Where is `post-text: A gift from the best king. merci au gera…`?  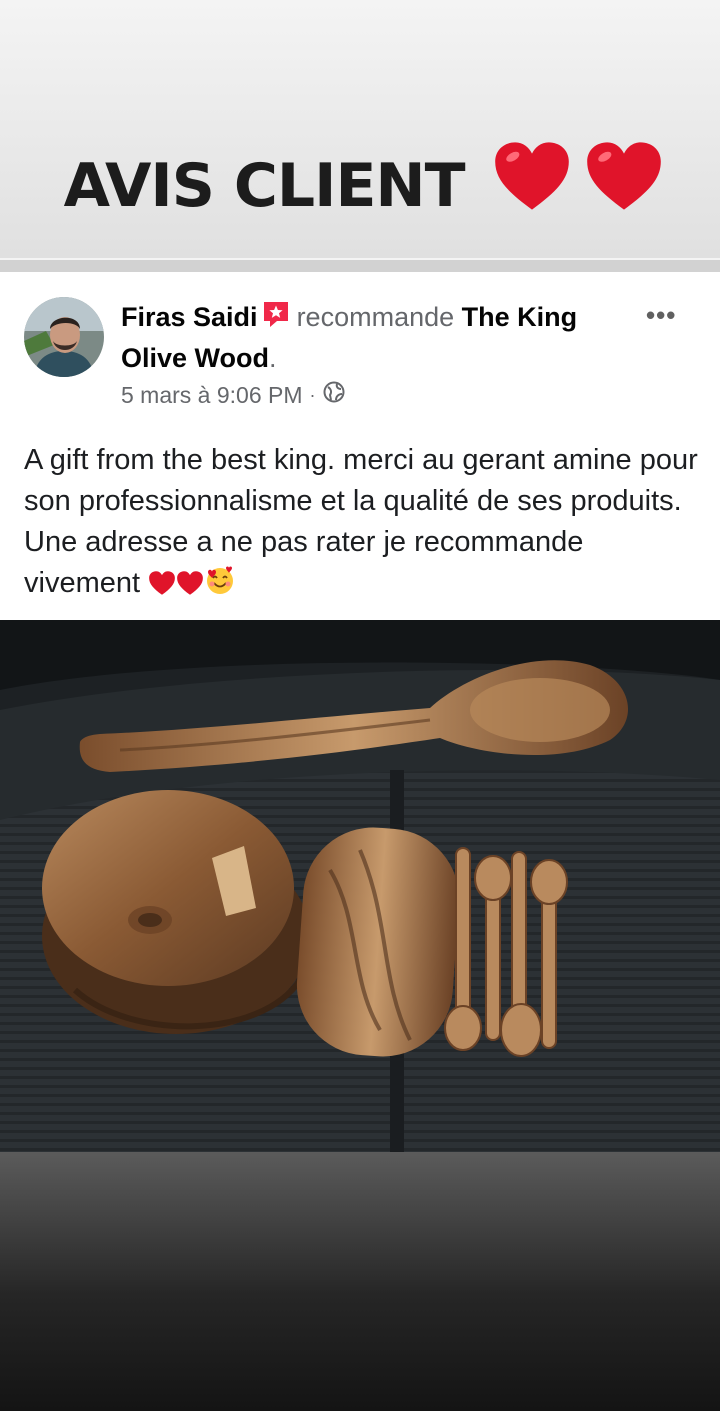
post-text: A gift from the best king. merci au gera… is located at coordinates (364, 524).